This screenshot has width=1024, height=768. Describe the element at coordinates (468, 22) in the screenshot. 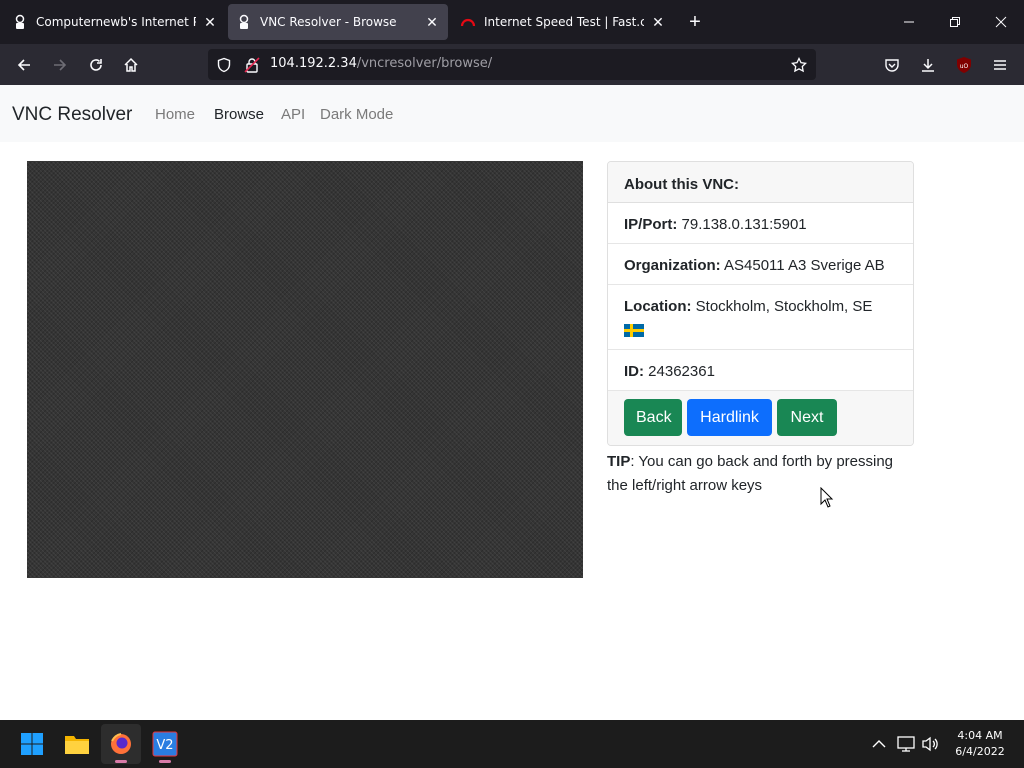

I see `fast-com-favicon-icon` at that location.